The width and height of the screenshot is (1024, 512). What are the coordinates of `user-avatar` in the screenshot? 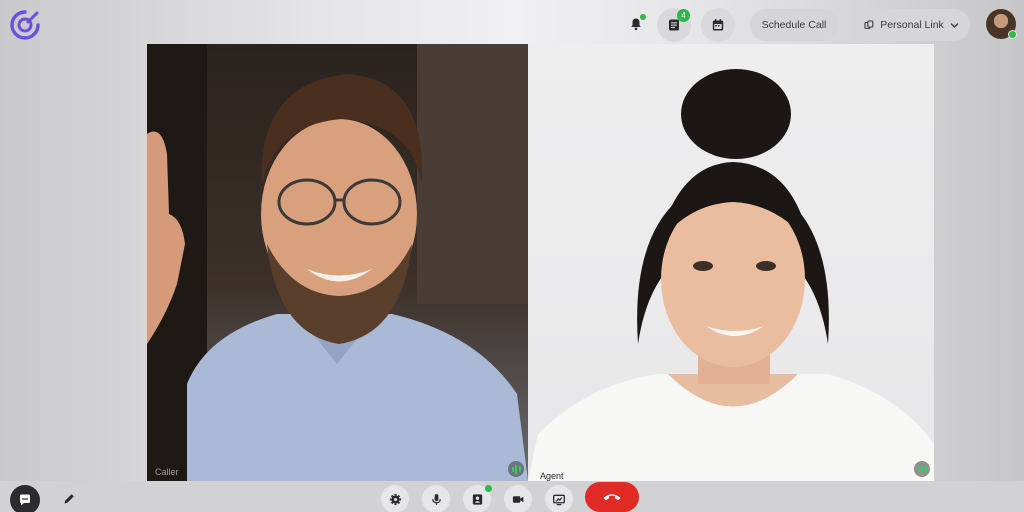 It's located at (1001, 24).